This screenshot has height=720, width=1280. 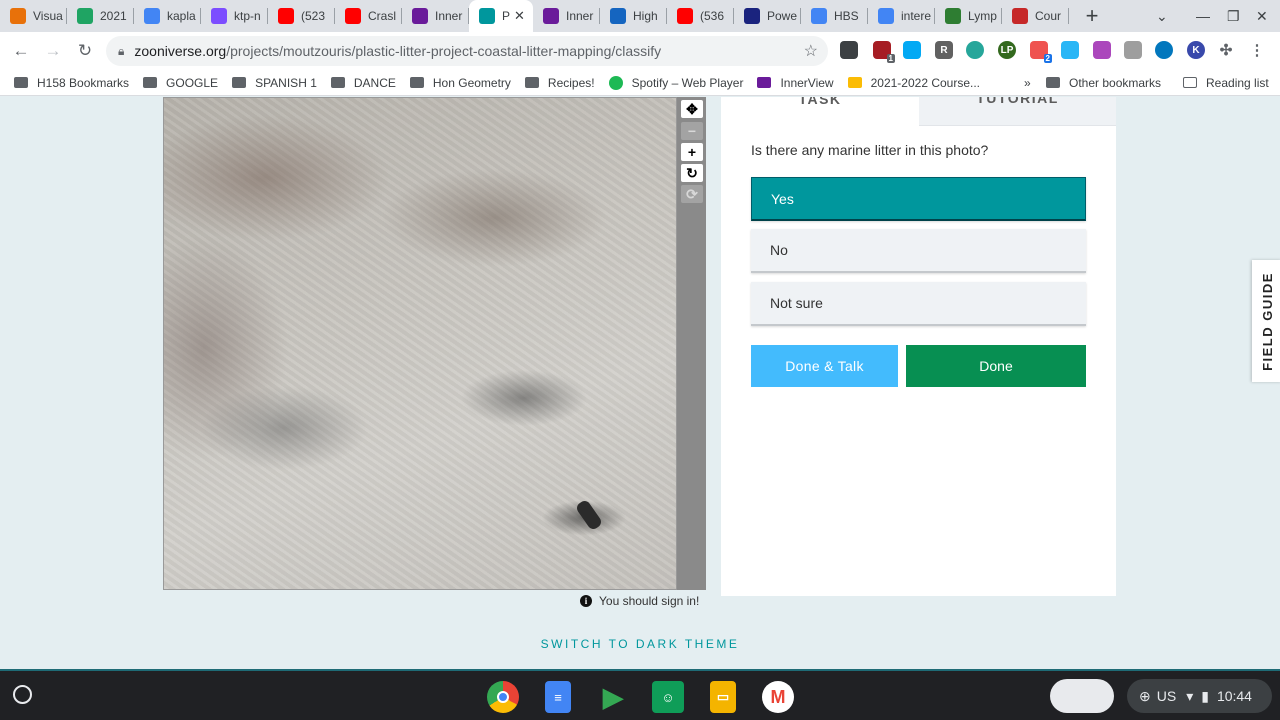 I want to click on close-tab-icon: ✕, so click(x=519, y=16).